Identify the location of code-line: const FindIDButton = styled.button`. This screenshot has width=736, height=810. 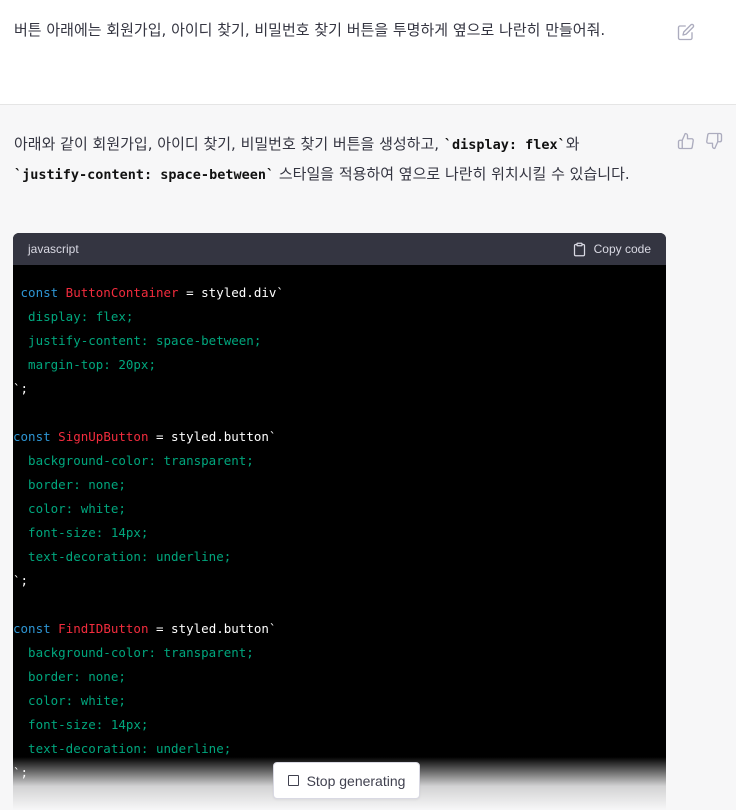
(339, 629).